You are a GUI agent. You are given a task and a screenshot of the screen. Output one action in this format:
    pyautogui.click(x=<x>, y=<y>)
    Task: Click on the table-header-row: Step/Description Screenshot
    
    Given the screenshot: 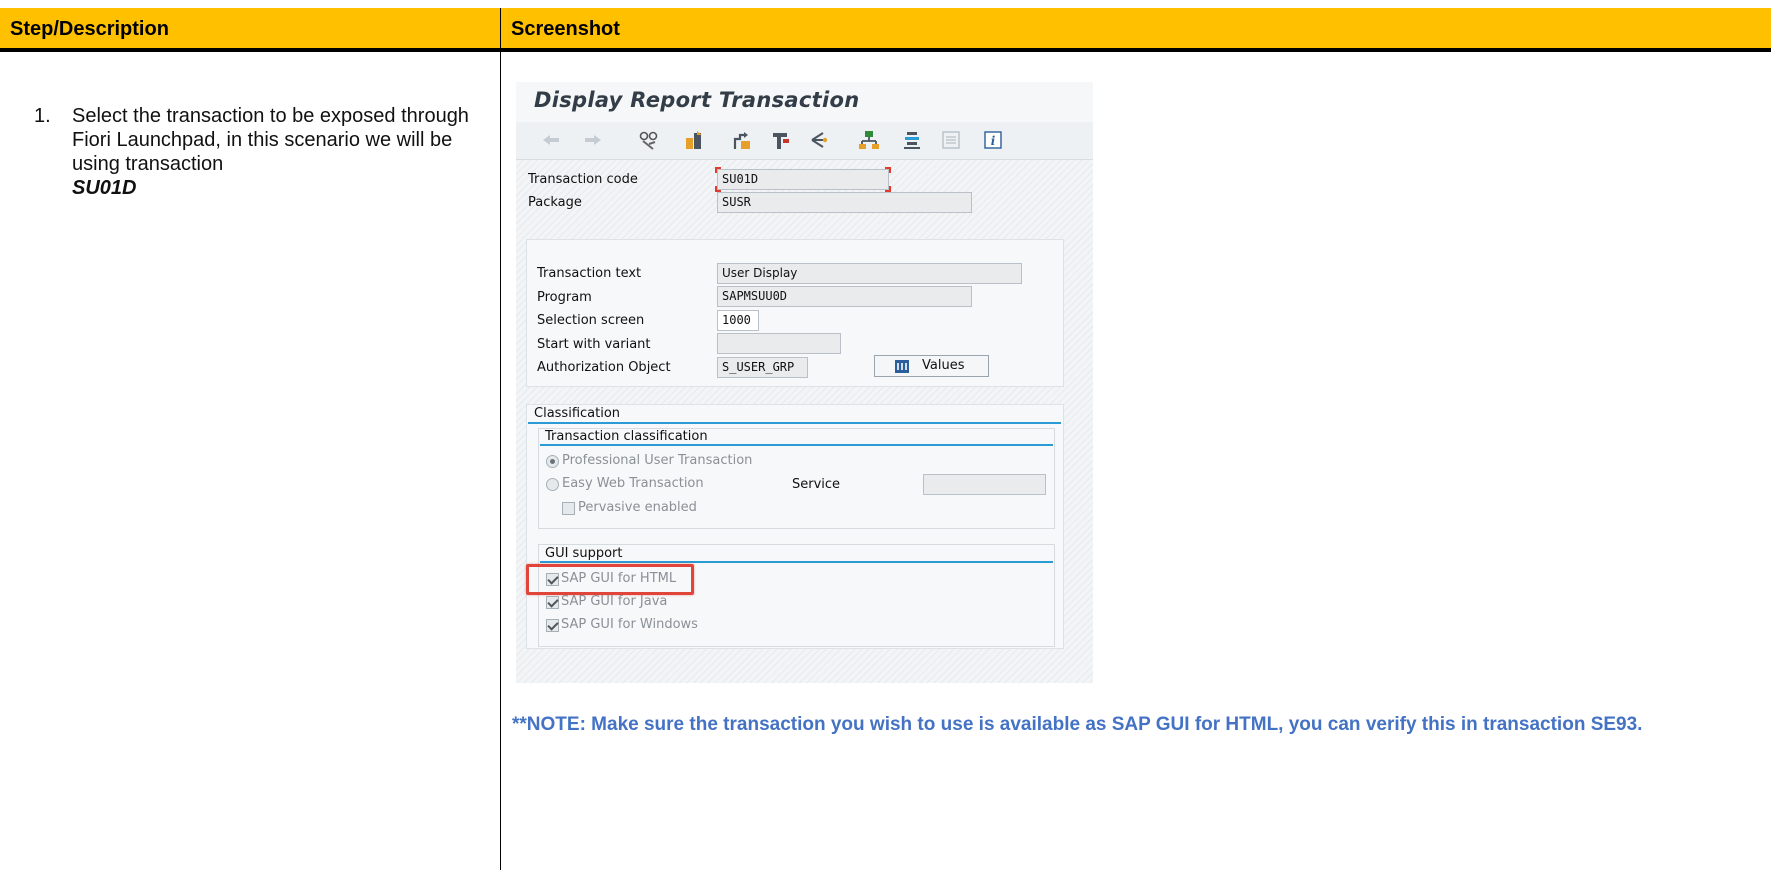 What is the action you would take?
    pyautogui.click(x=885, y=30)
    